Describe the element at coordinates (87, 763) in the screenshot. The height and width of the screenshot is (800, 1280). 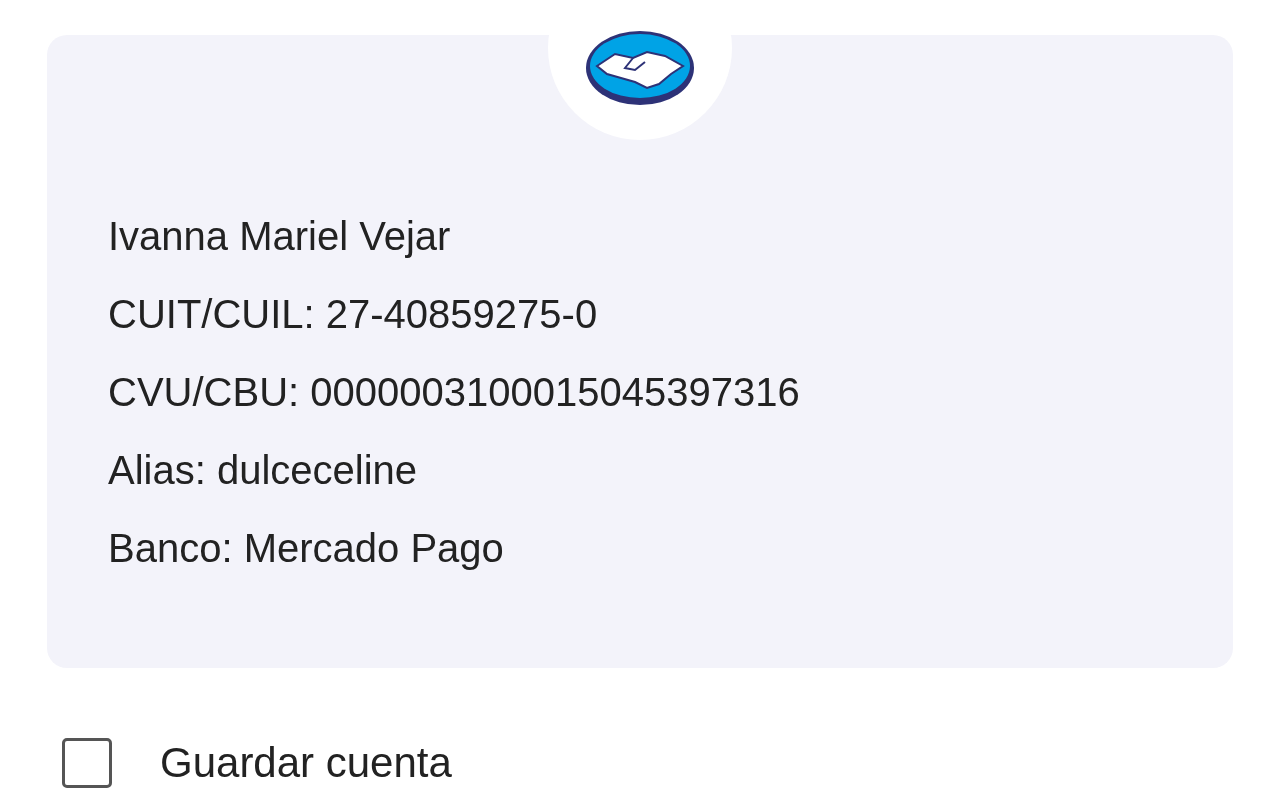
I see `checkbox` at that location.